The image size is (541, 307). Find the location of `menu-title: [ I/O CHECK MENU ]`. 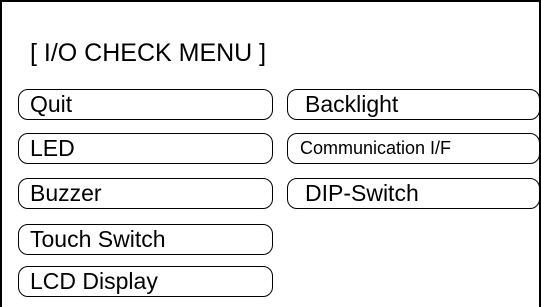

menu-title: [ I/O CHECK MENU ] is located at coordinates (148, 53).